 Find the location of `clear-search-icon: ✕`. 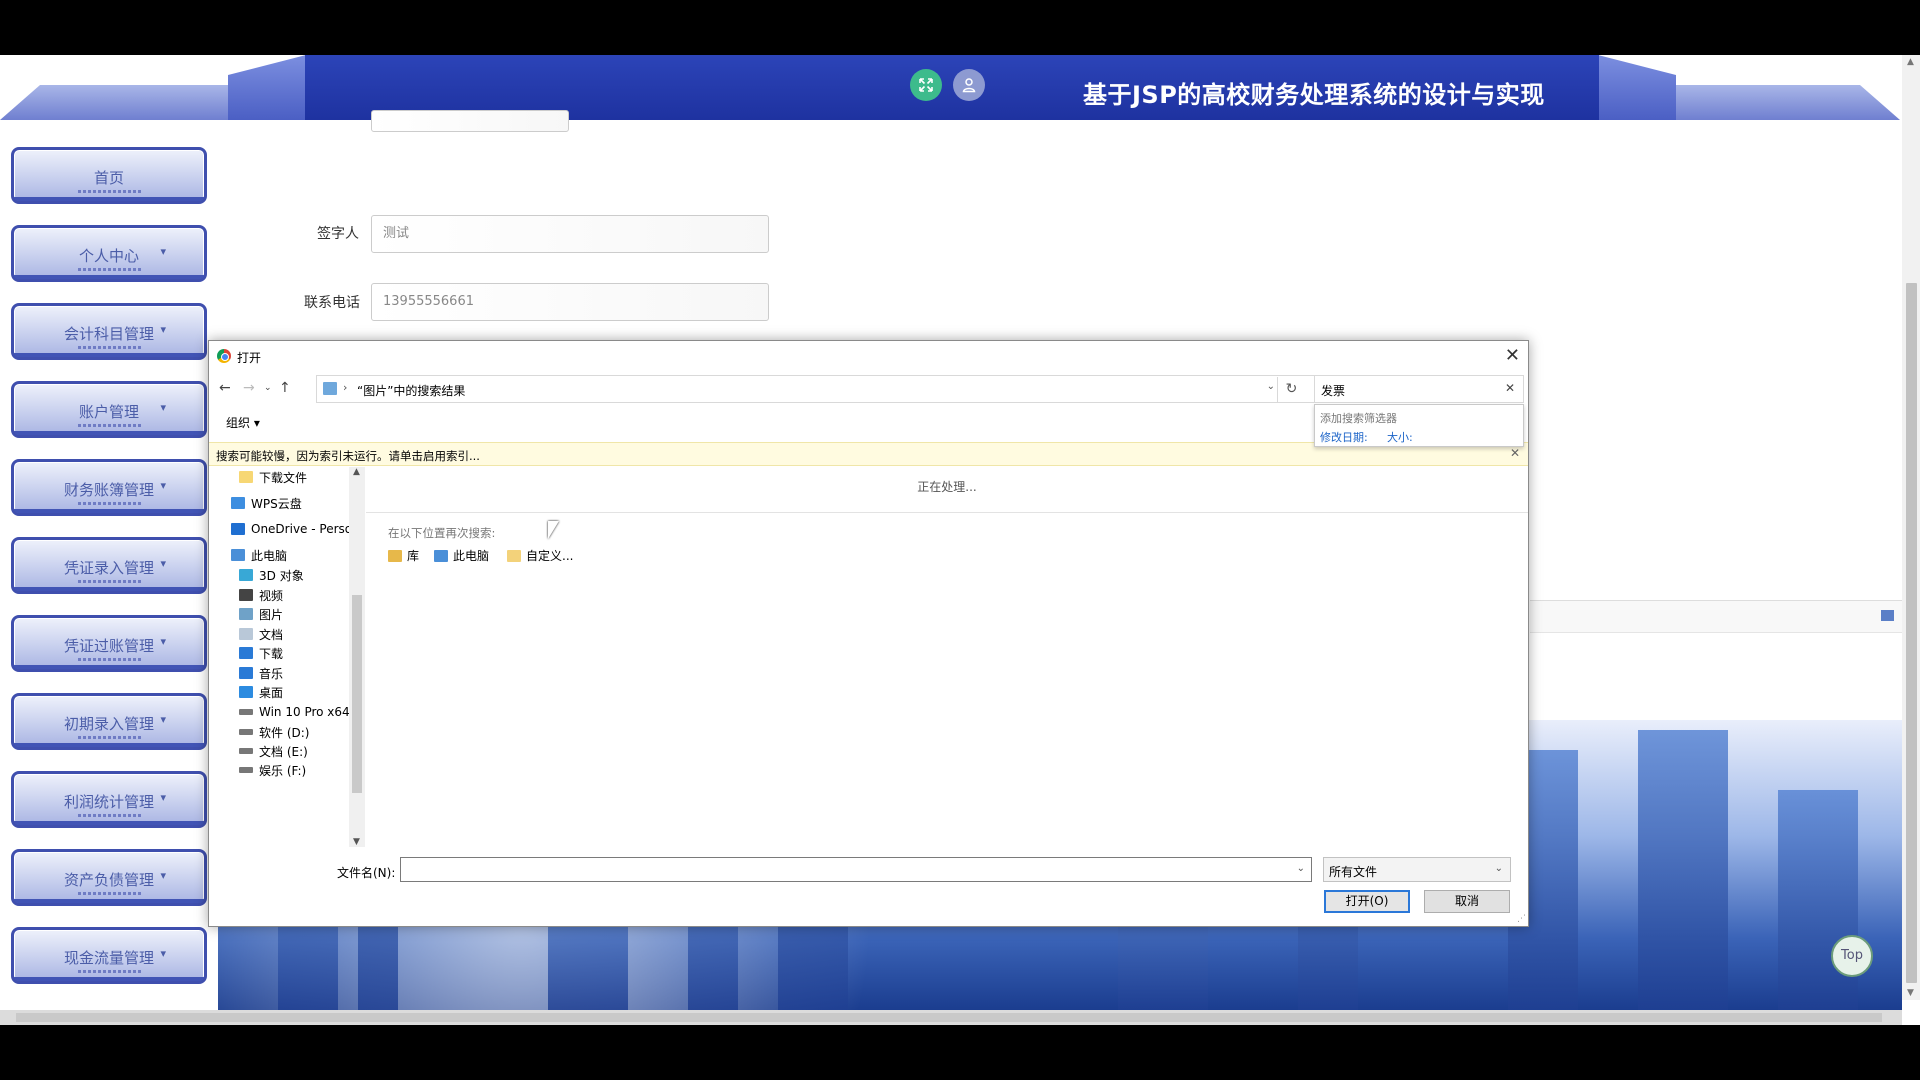

clear-search-icon: ✕ is located at coordinates (1510, 388).